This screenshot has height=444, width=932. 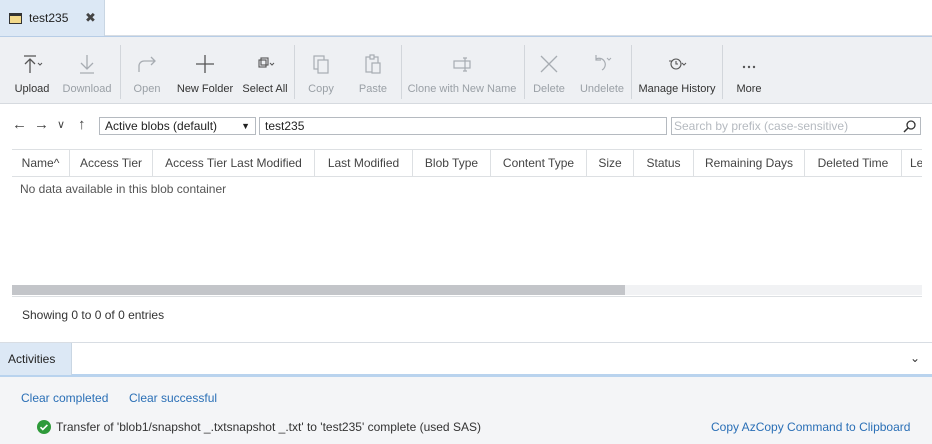 What do you see at coordinates (677, 71) in the screenshot?
I see `manage-history-button: Manage History` at bounding box center [677, 71].